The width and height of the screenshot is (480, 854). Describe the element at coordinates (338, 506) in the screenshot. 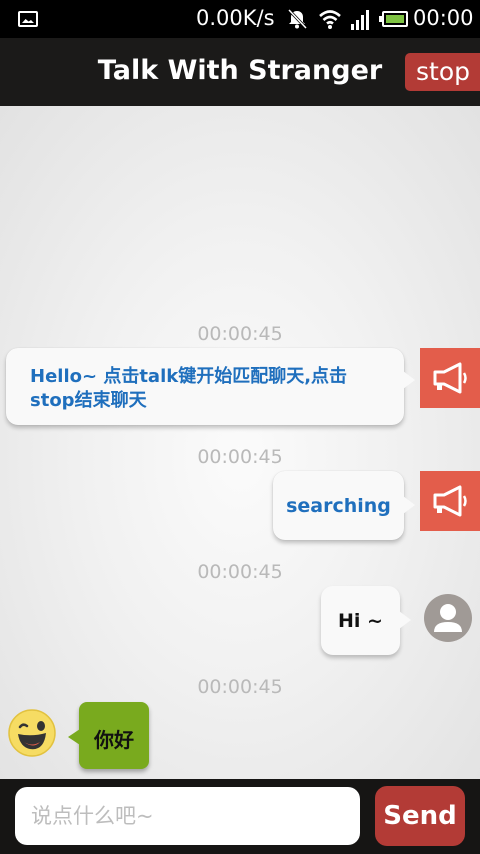

I see `message-text: searching` at that location.